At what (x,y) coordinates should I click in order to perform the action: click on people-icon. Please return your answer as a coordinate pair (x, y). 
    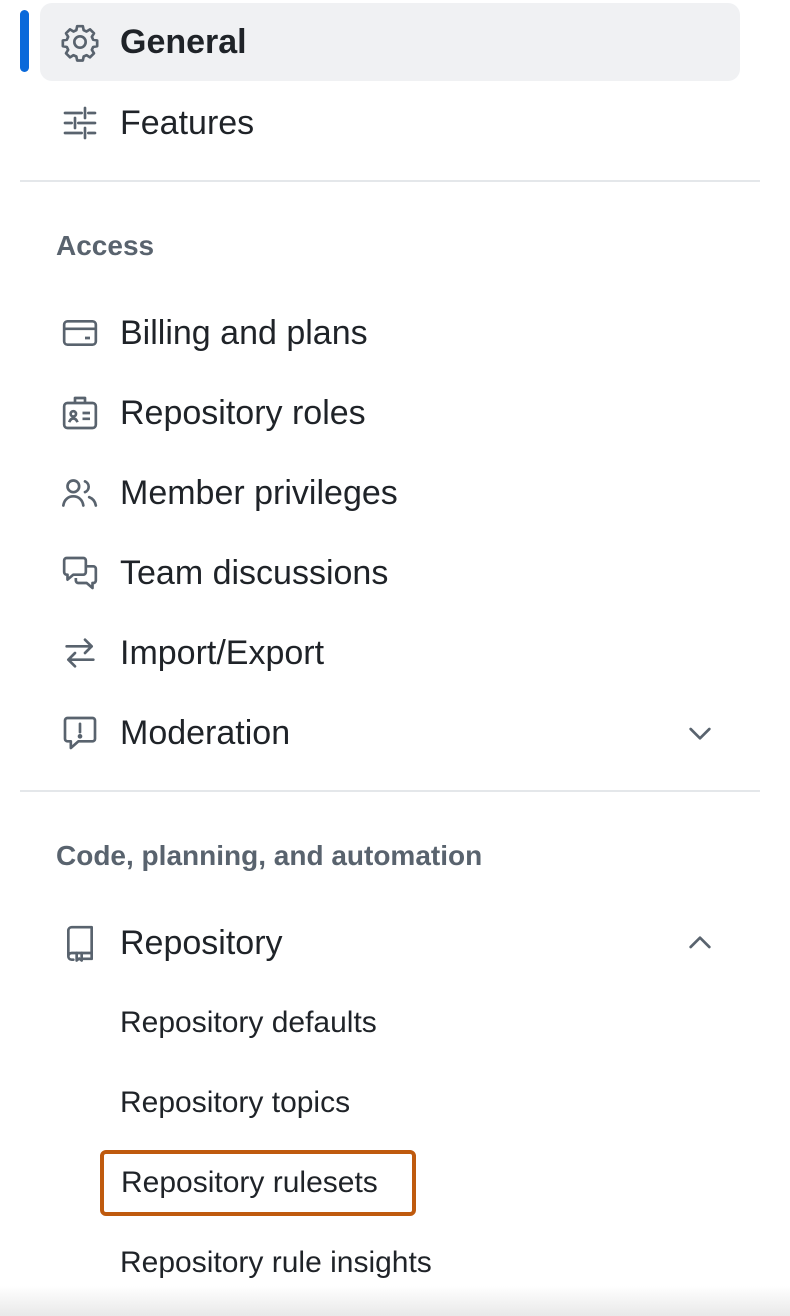
    Looking at the image, I should click on (80, 493).